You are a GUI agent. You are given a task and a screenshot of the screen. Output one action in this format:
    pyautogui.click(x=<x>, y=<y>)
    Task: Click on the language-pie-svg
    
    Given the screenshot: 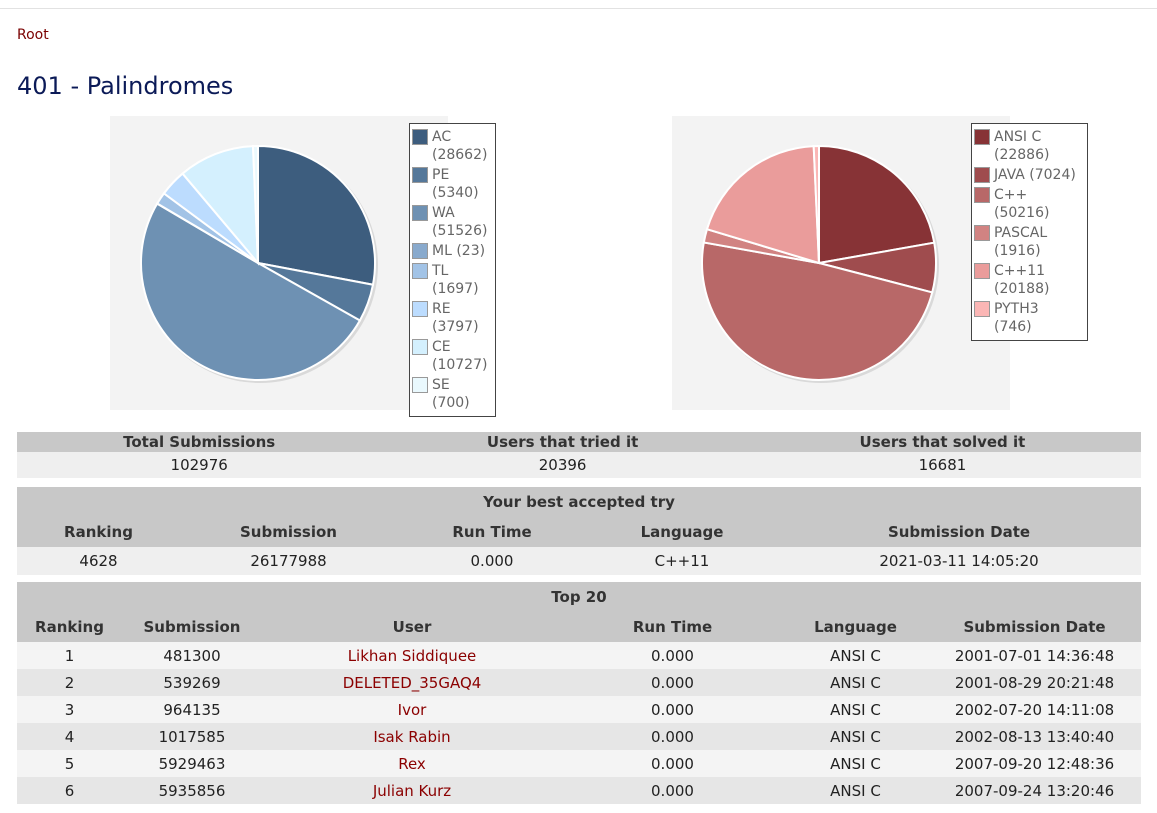 What is the action you would take?
    pyautogui.click(x=820, y=263)
    